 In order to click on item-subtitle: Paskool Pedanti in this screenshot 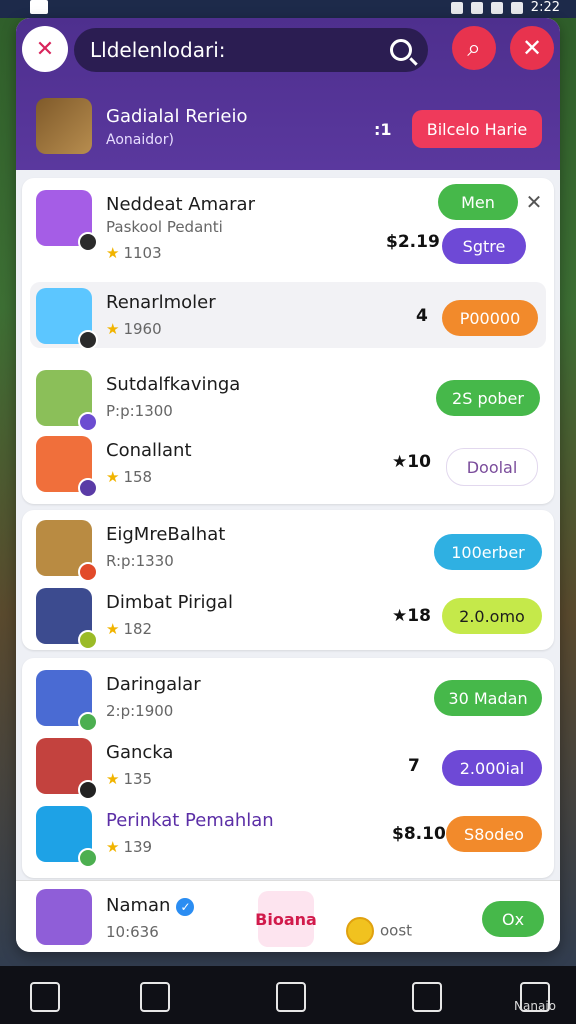, I will do `click(164, 227)`.